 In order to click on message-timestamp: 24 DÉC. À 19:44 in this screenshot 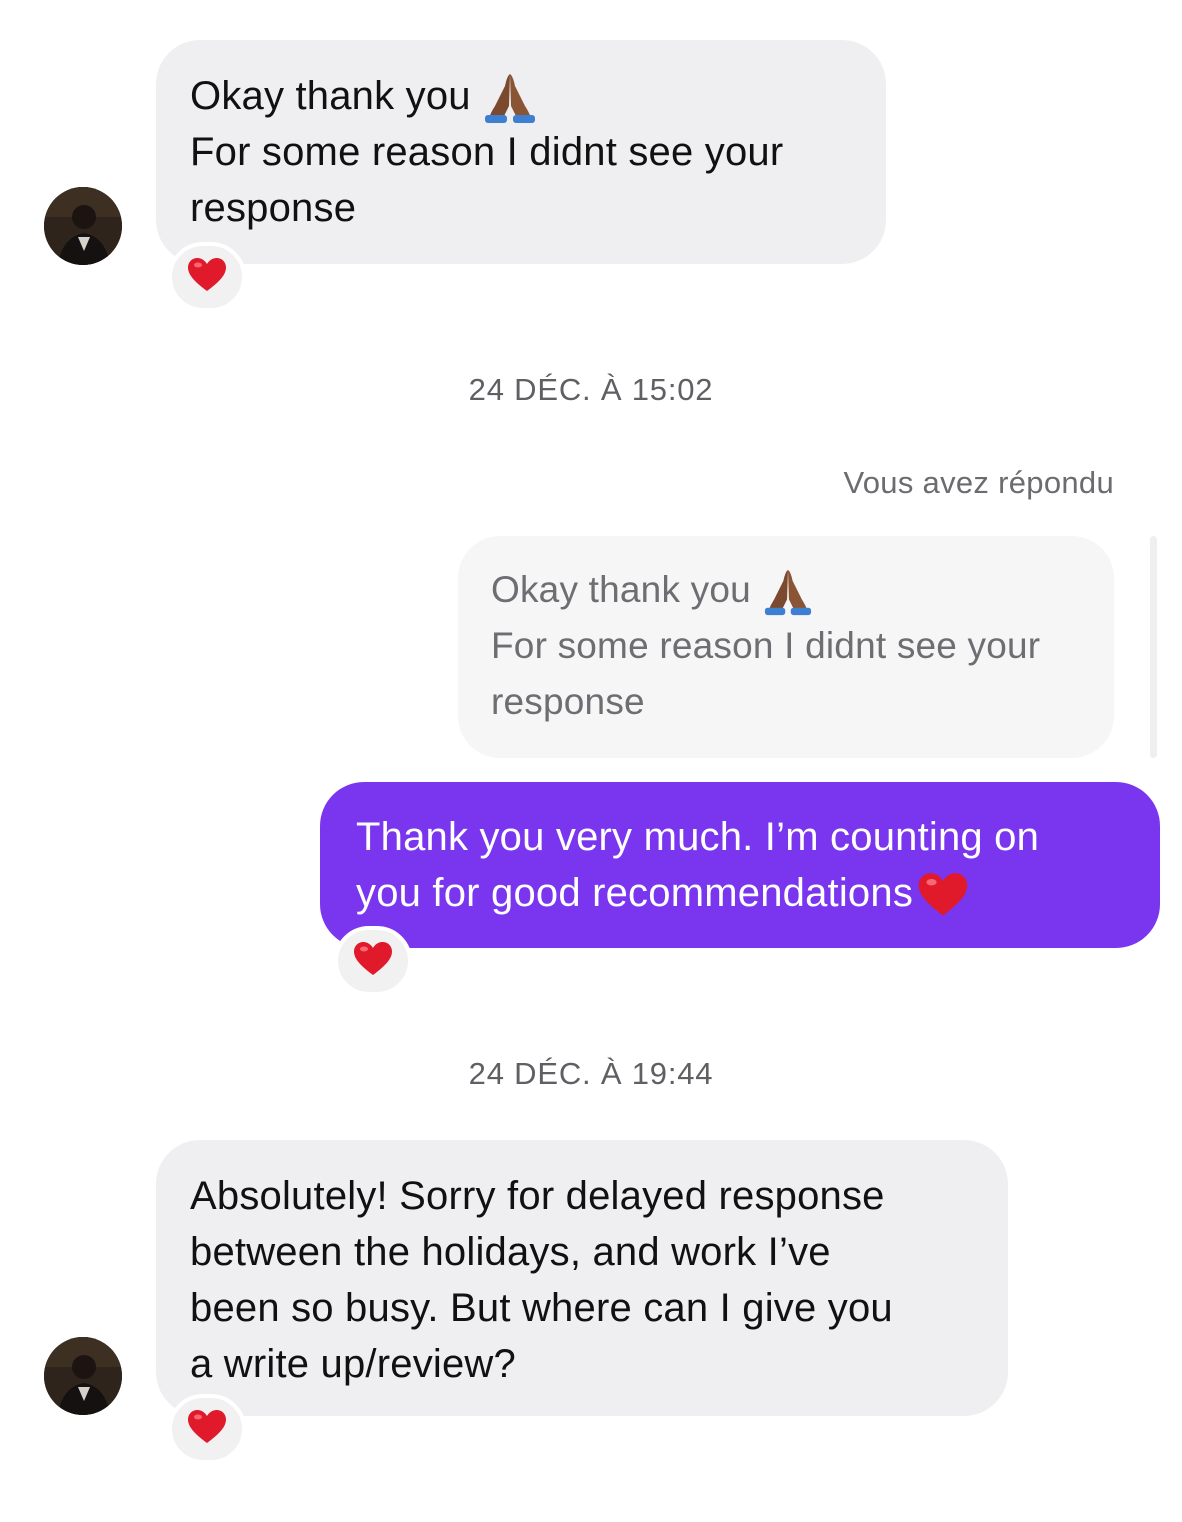, I will do `click(591, 1073)`.